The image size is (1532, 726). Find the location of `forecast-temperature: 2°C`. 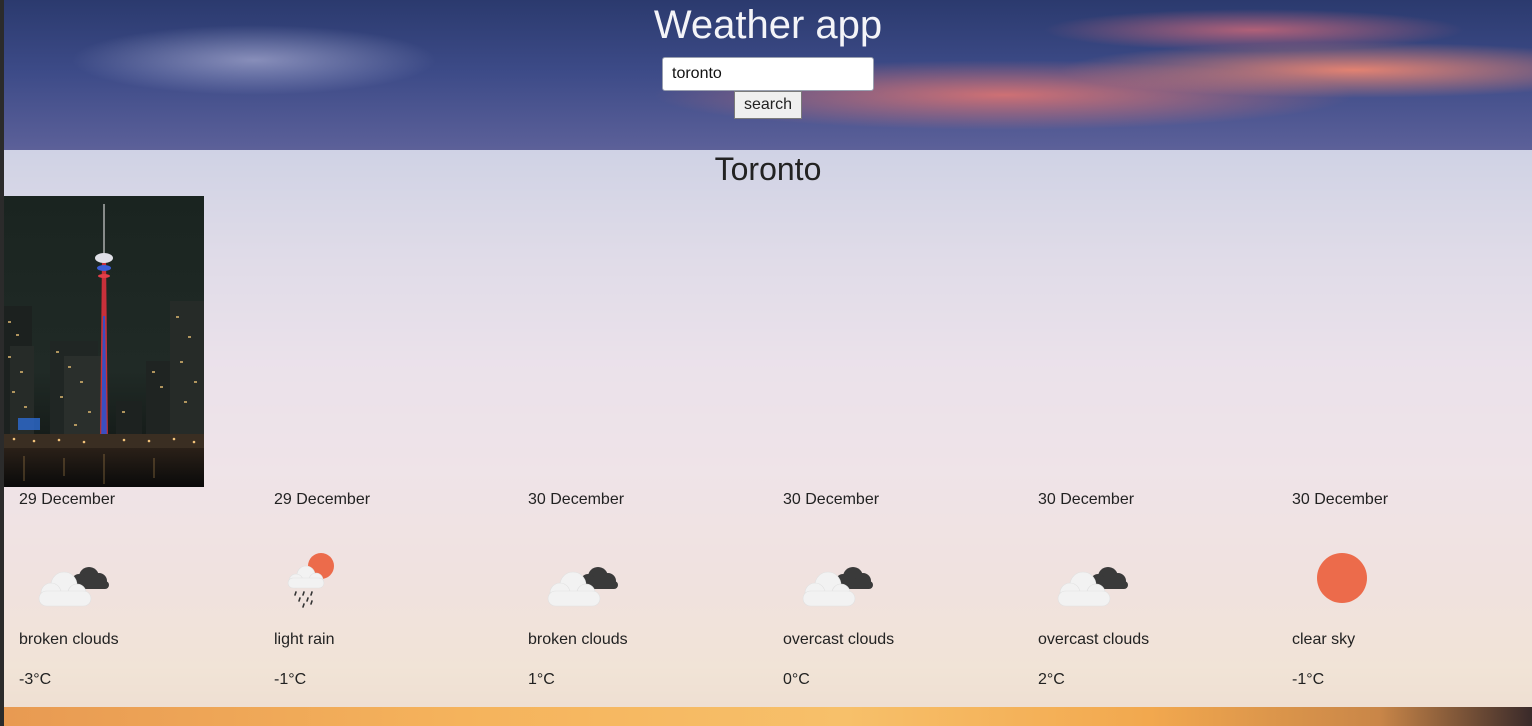

forecast-temperature: 2°C is located at coordinates (1051, 679).